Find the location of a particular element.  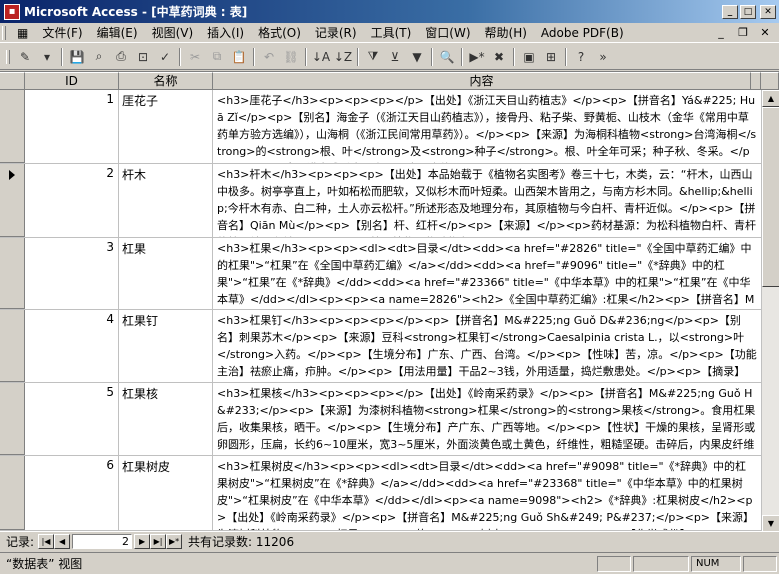

scroll-thumb is located at coordinates (770, 197).